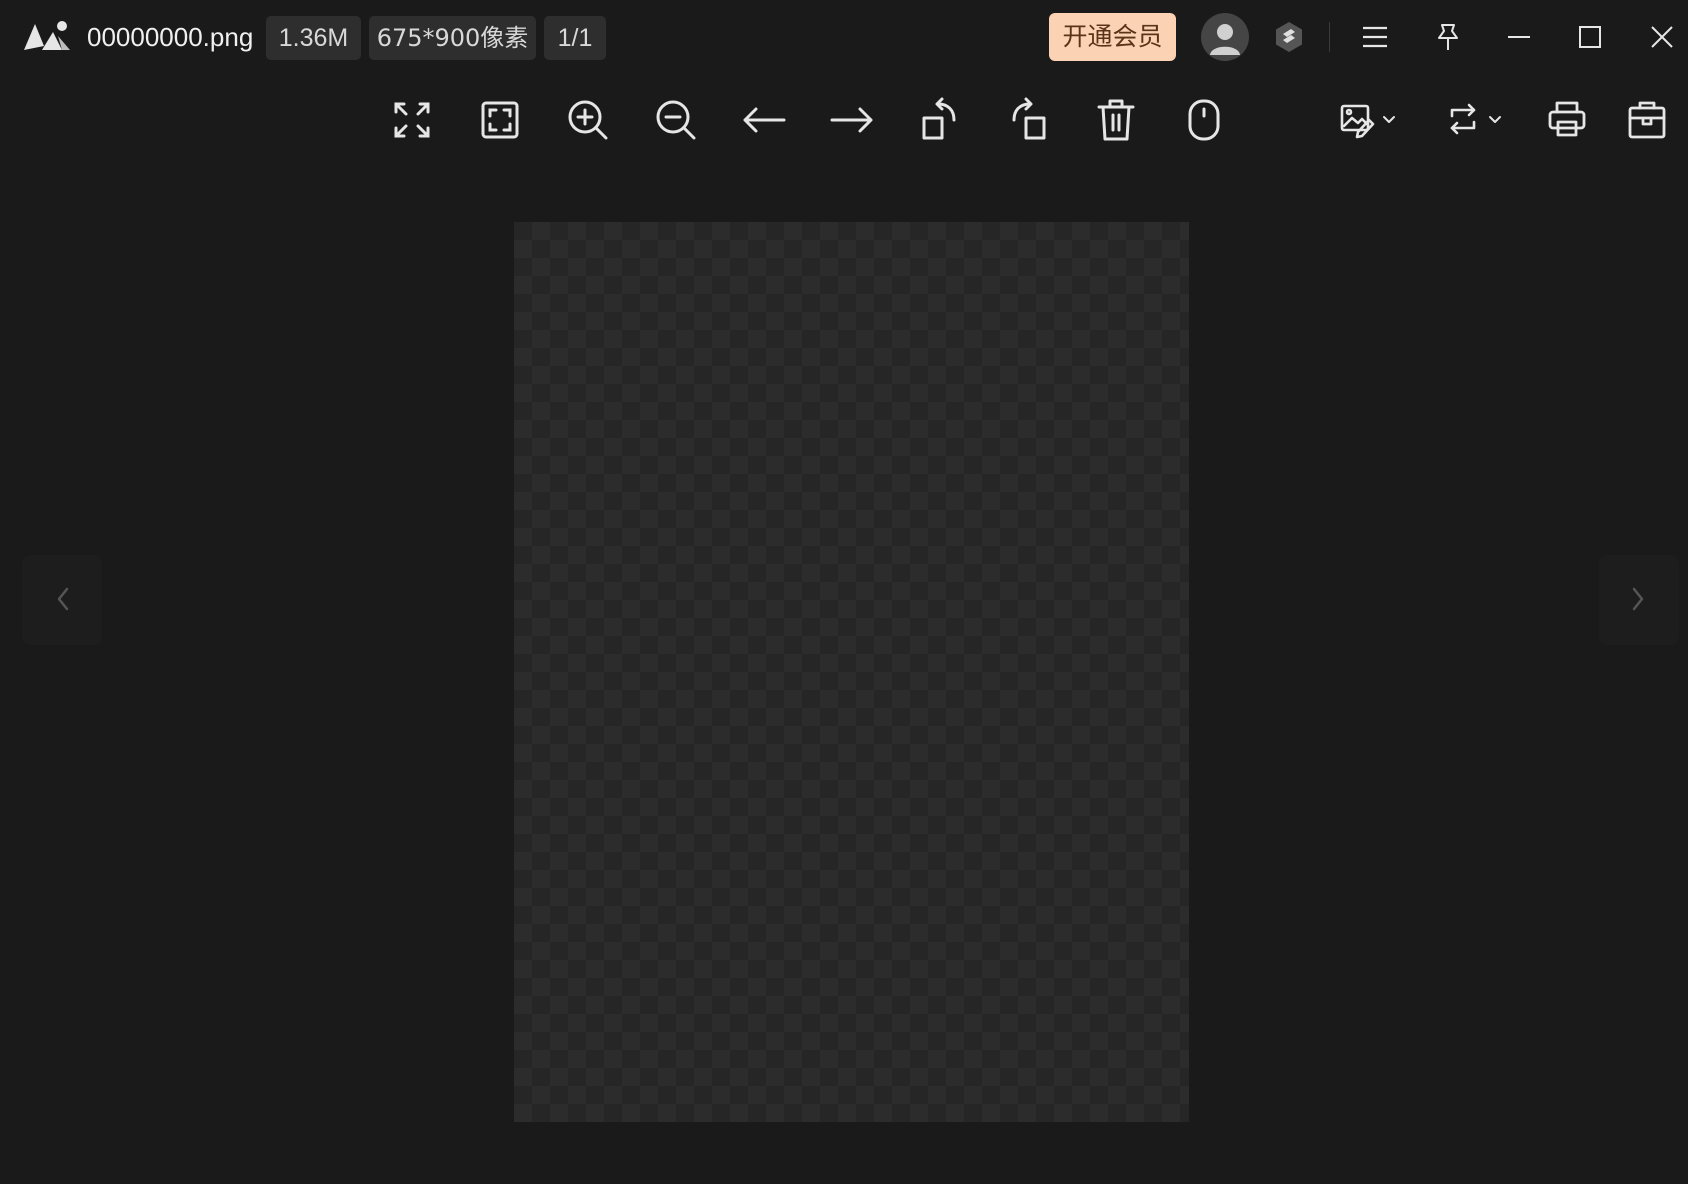 The height and width of the screenshot is (1184, 1688). Describe the element at coordinates (170, 37) in the screenshot. I see `file-name: 00000000.png` at that location.